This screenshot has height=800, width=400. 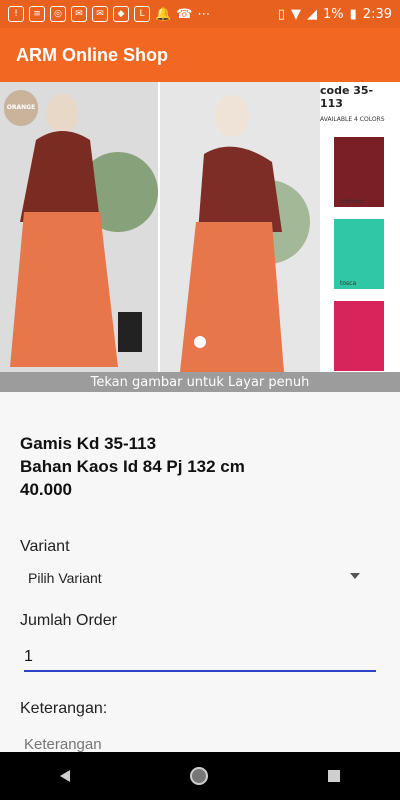 I want to click on variant-selected-value: Pilih Variant, so click(x=65, y=578).